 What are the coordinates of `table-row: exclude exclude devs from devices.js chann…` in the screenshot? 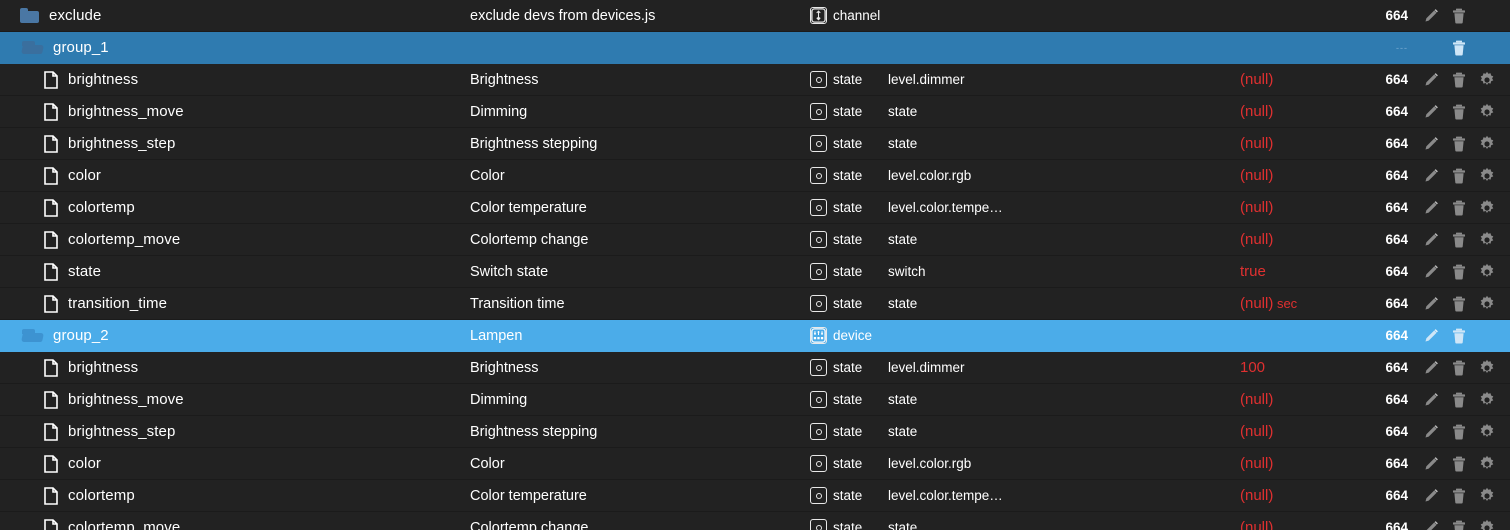 It's located at (755, 16).